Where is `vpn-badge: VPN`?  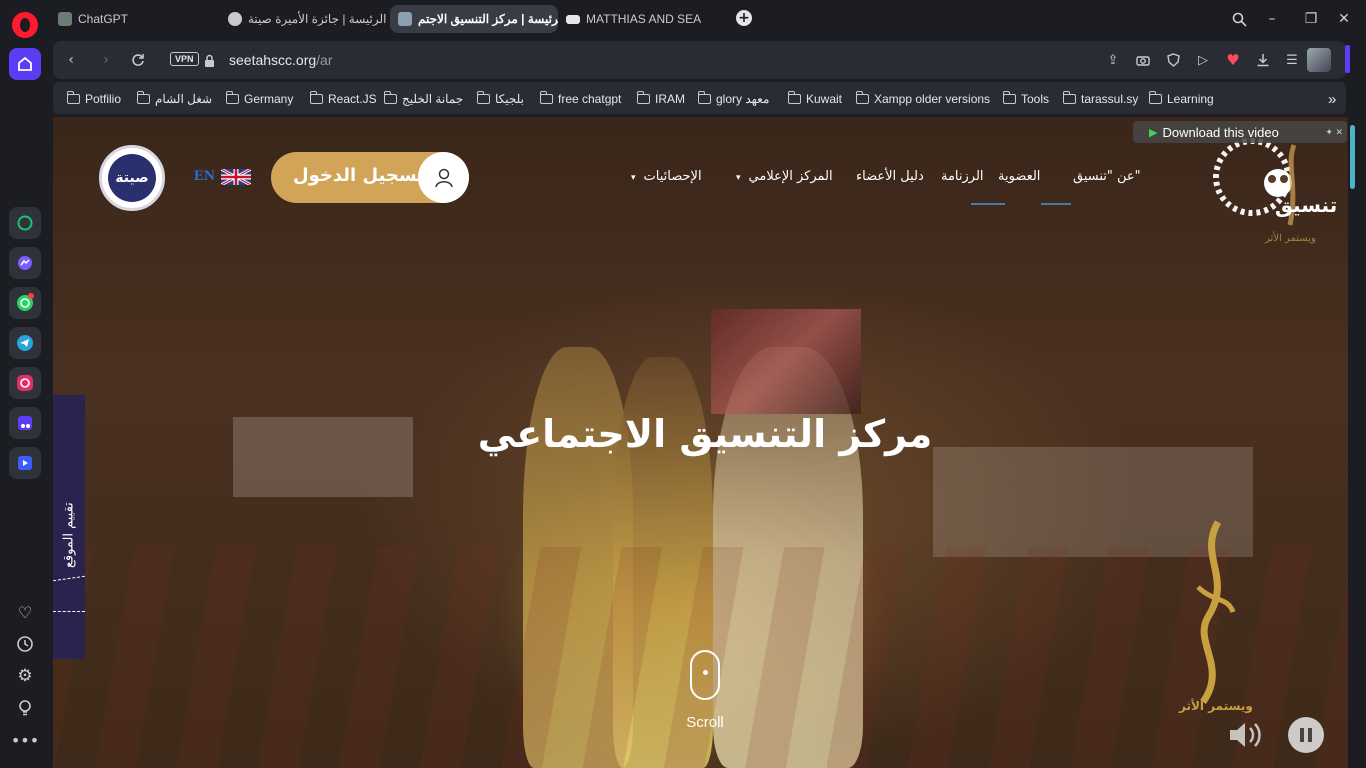
vpn-badge: VPN is located at coordinates (184, 59).